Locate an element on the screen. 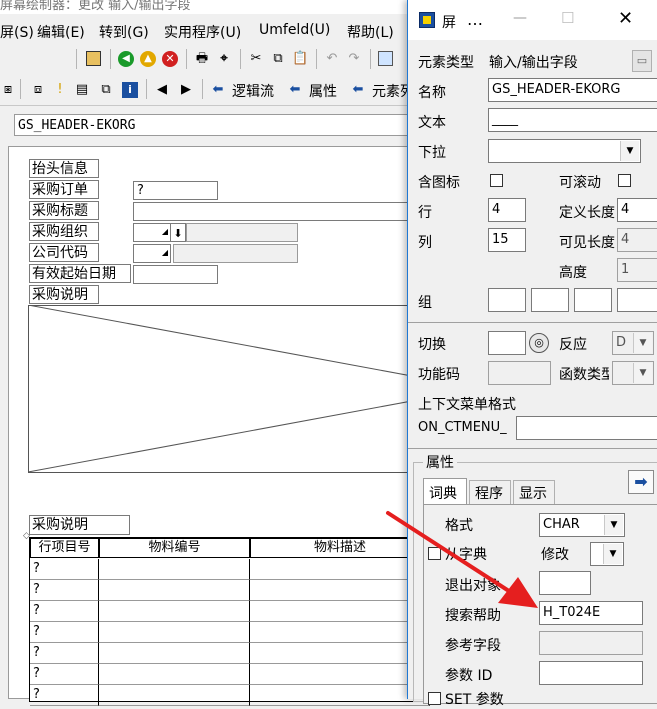 Image resolution: width=657 pixels, height=709 pixels. purch-org-field: ◢ is located at coordinates (152, 232).